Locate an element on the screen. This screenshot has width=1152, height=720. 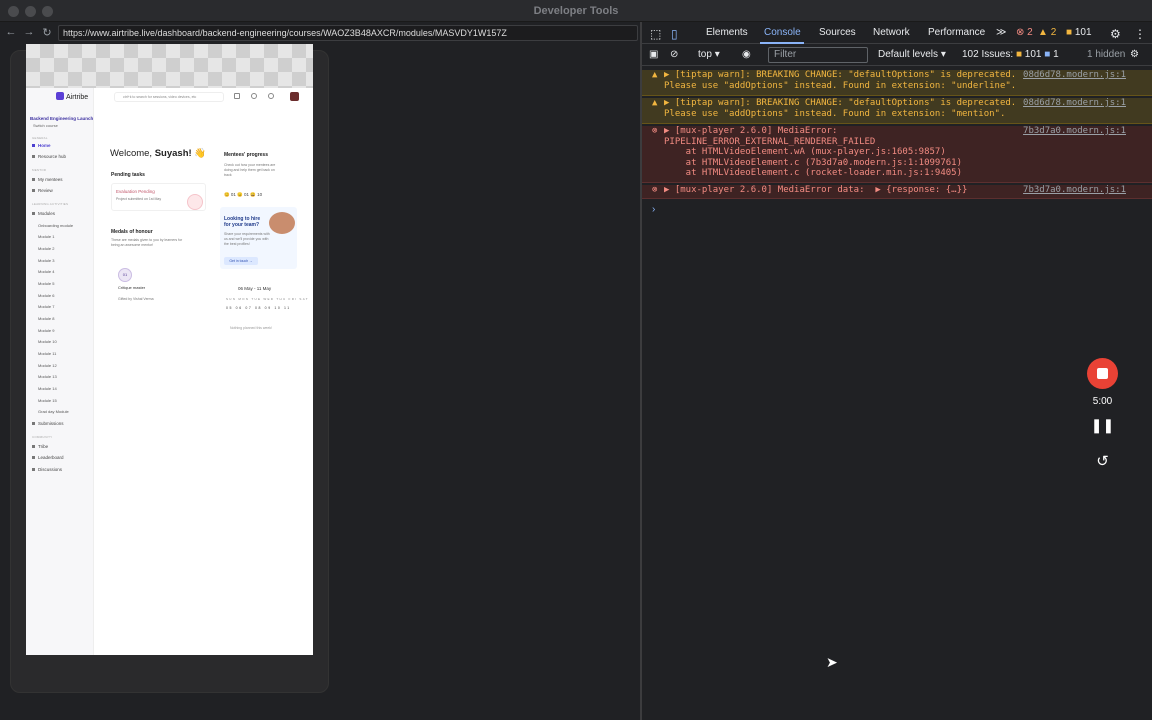
clear-console-icon: ⊘ is located at coordinates (674, 54).